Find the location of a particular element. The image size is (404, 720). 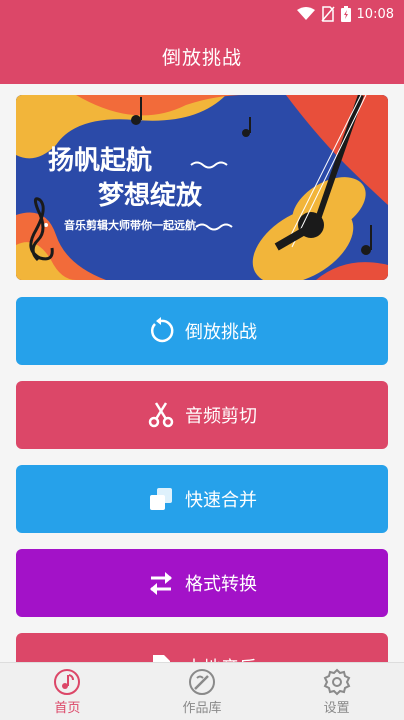

quick-merge-button: 快速合并 is located at coordinates (202, 499).